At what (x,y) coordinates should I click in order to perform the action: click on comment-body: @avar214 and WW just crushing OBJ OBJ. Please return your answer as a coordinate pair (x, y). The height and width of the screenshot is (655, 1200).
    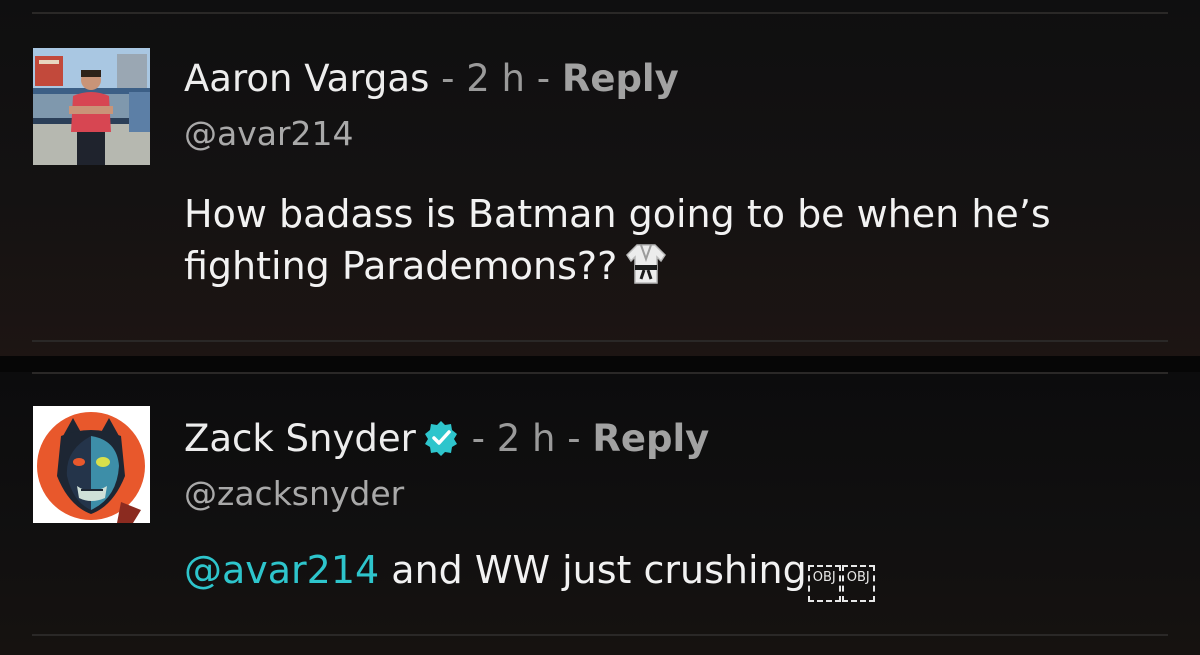
    Looking at the image, I should click on (679, 573).